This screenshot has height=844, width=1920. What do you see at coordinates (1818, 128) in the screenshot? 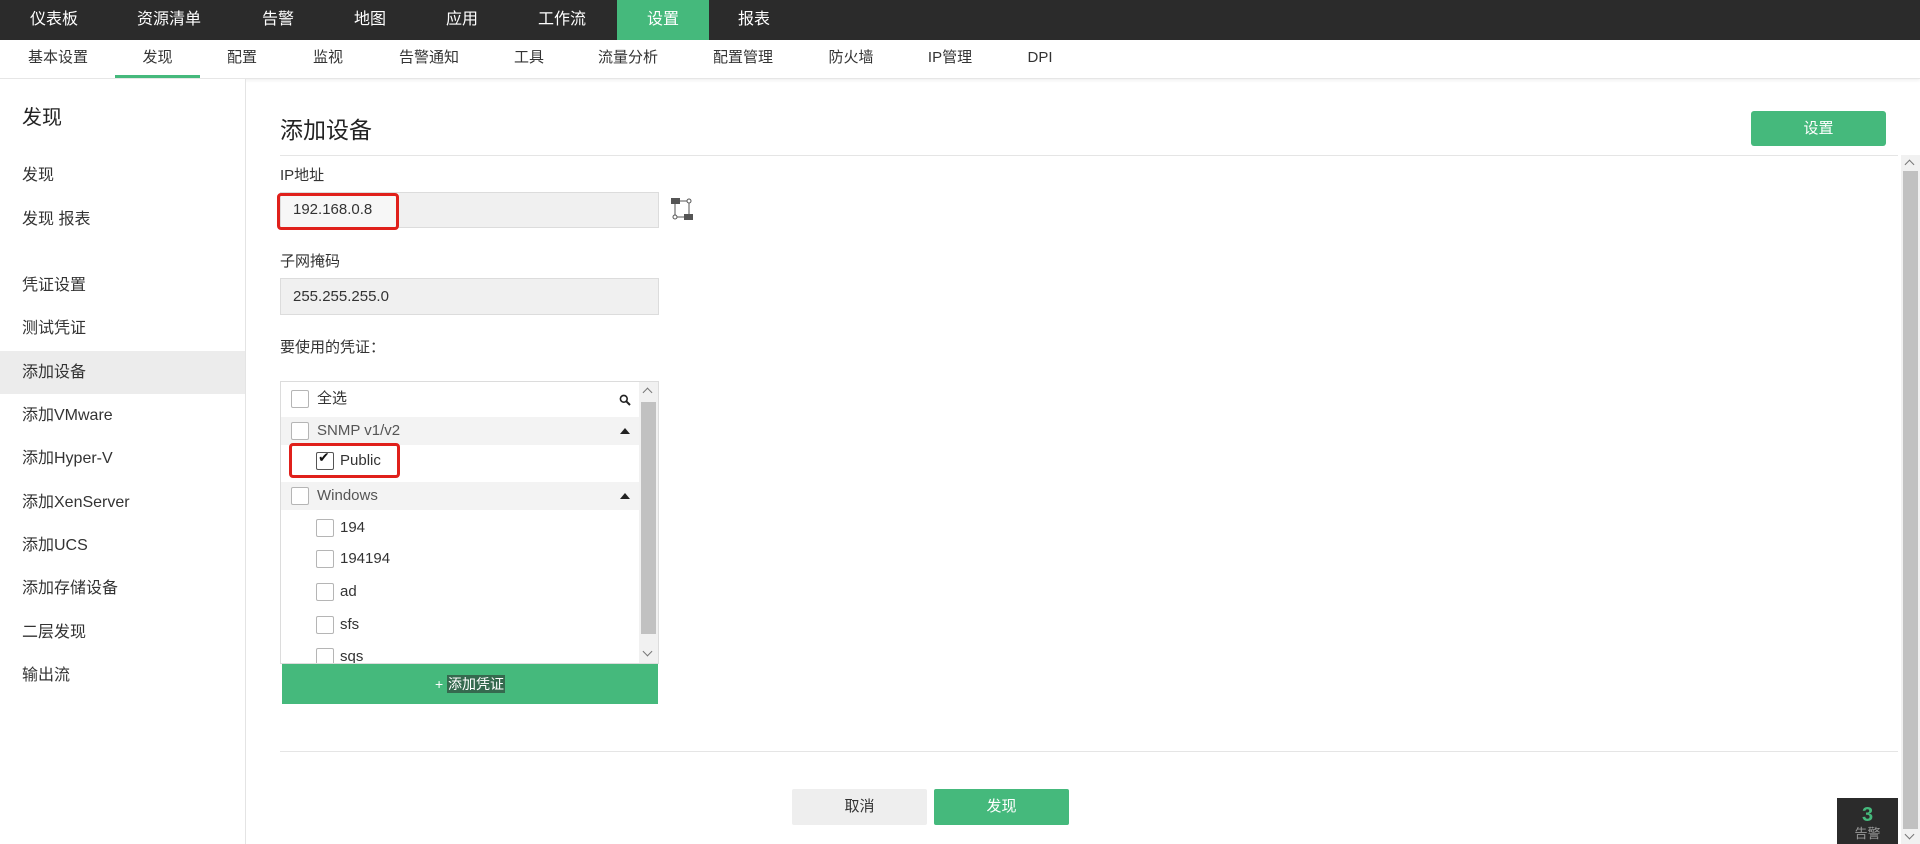
I see `settings-button: 设置` at bounding box center [1818, 128].